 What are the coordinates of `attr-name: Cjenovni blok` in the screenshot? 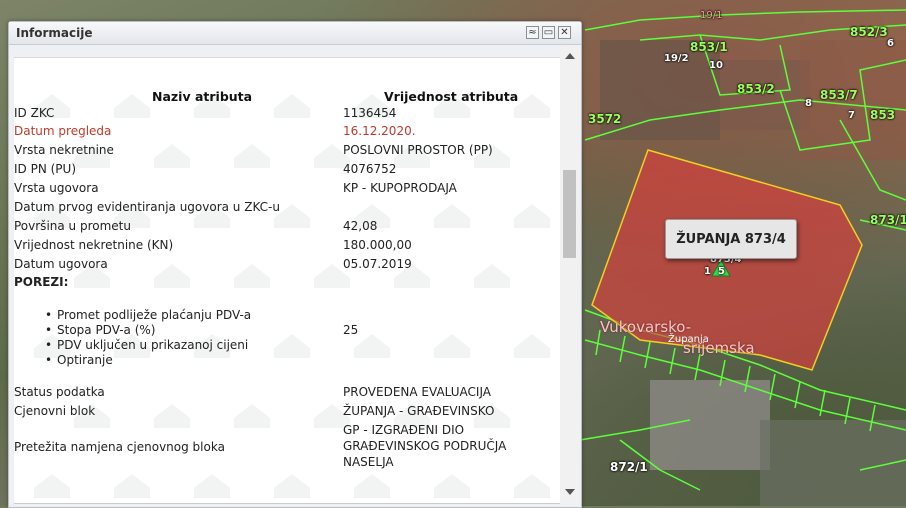 It's located at (55, 411).